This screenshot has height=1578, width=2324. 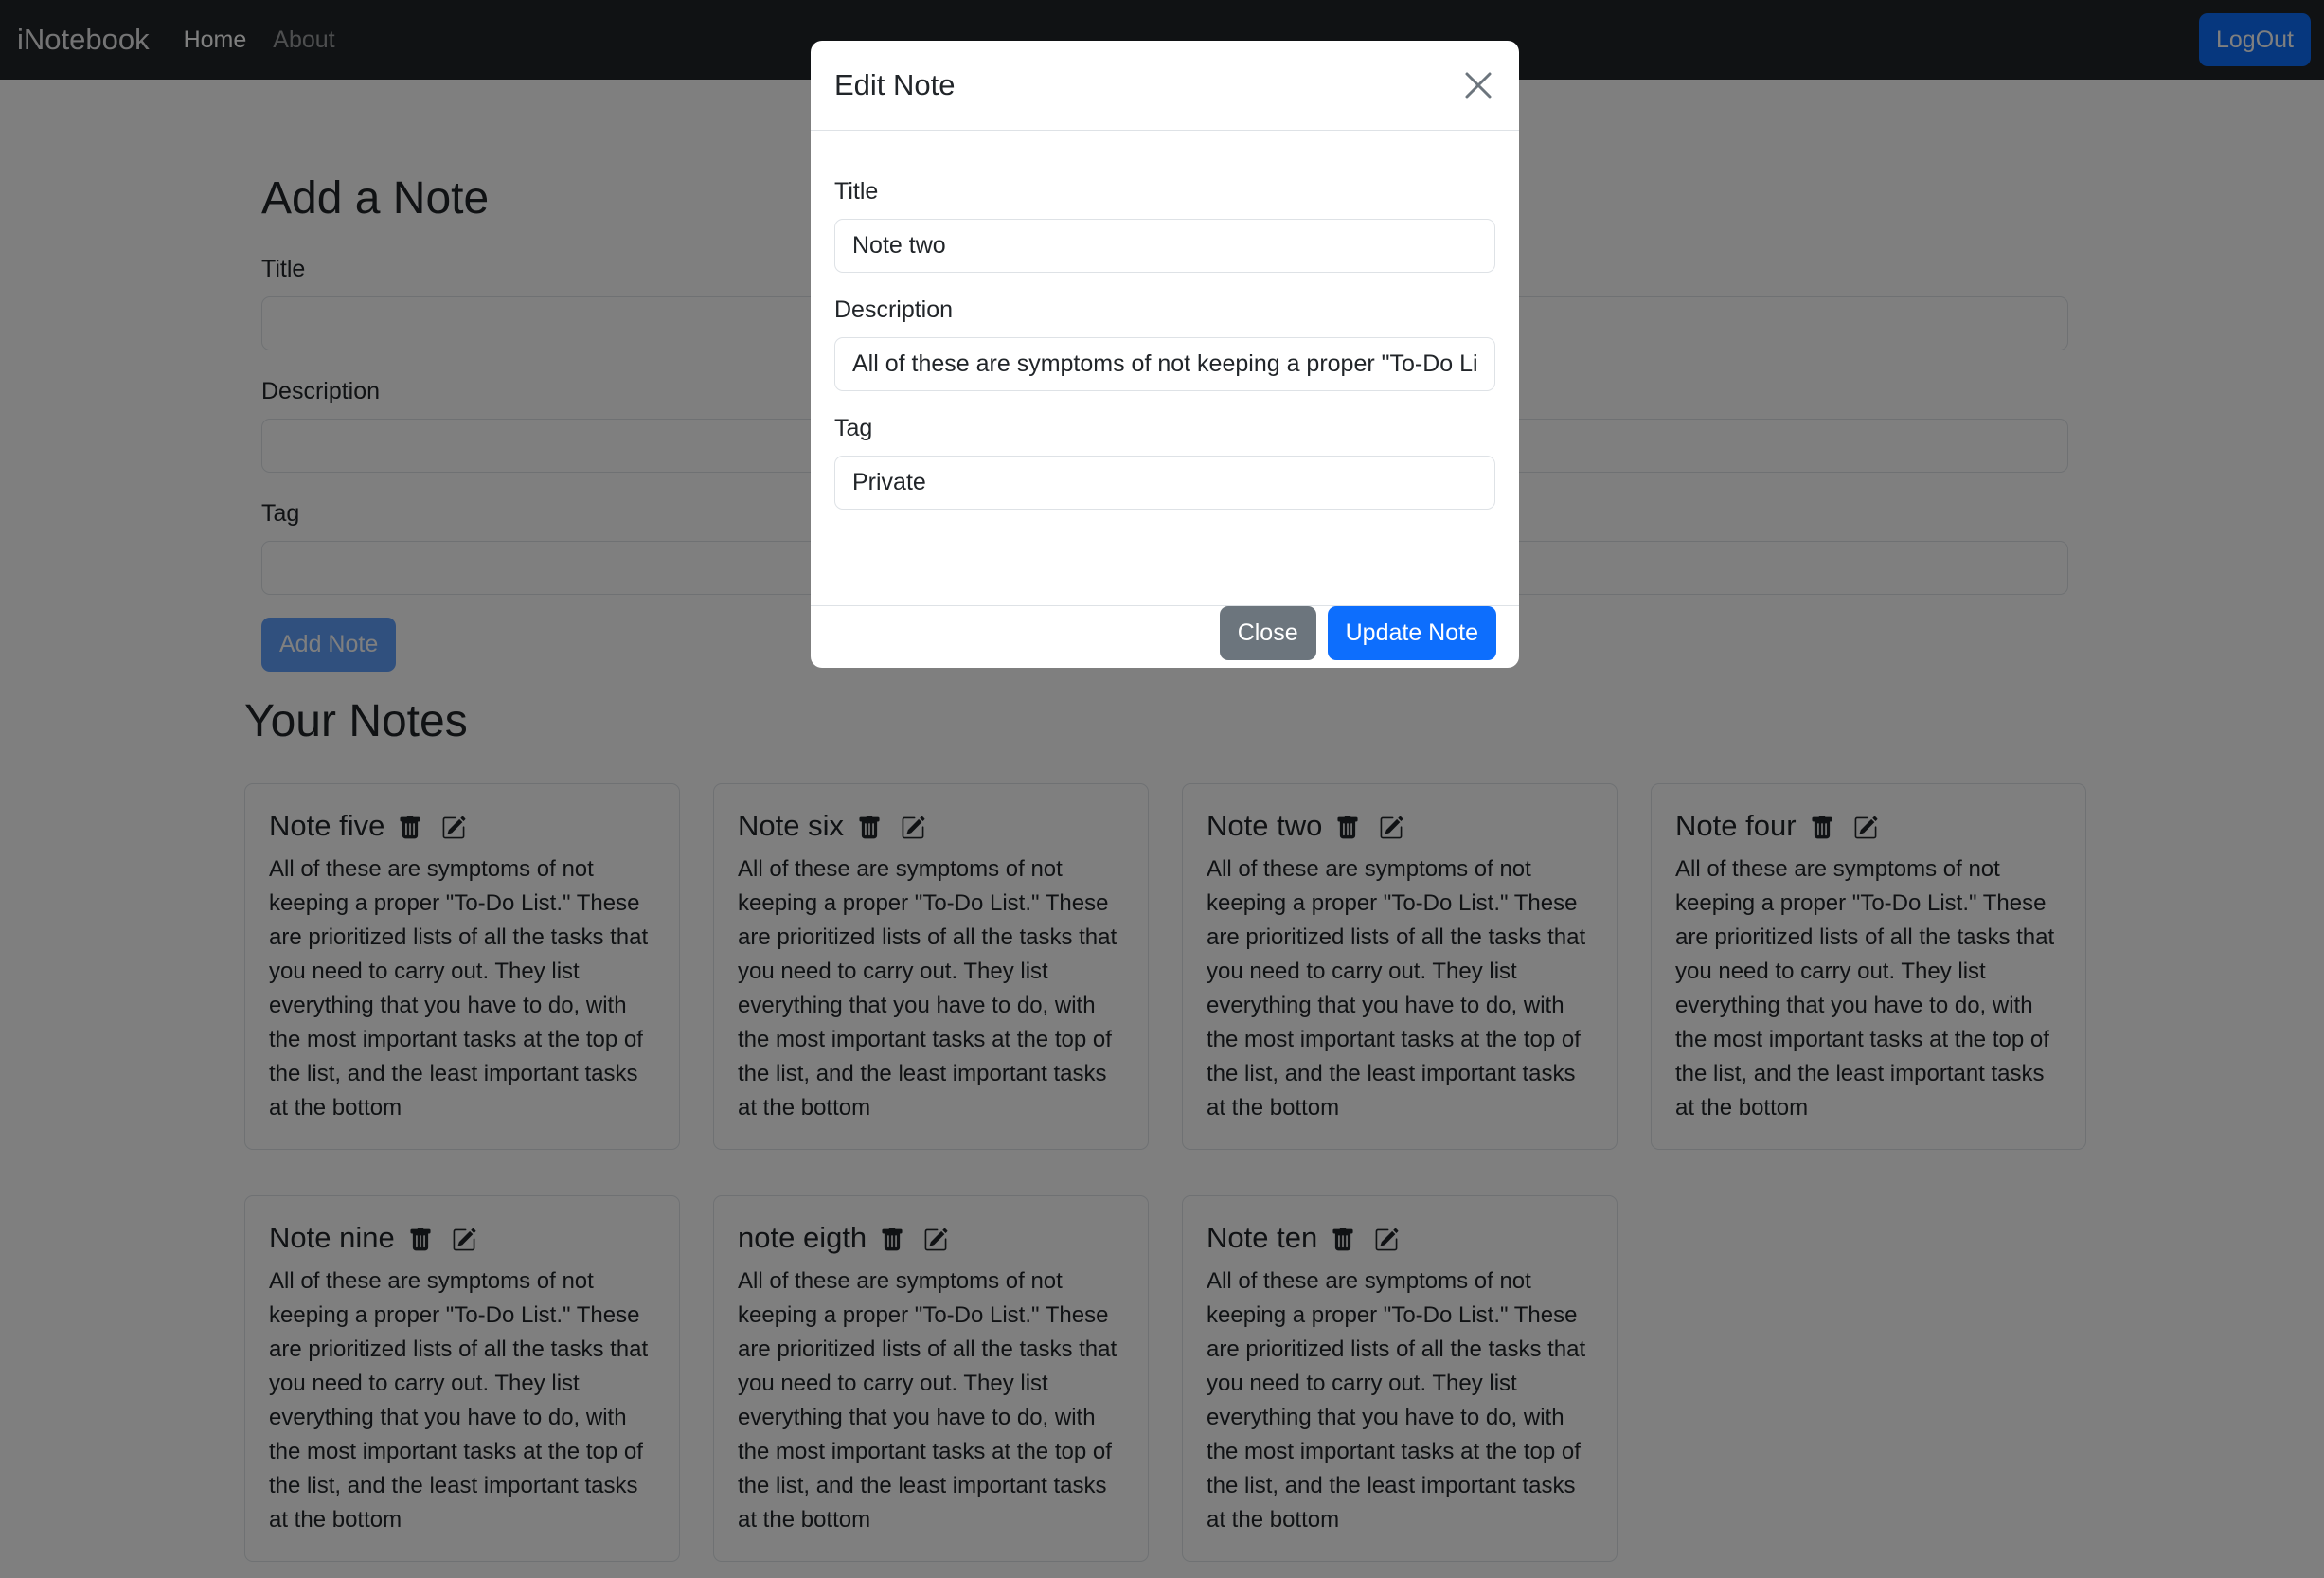 What do you see at coordinates (854, 428) in the screenshot?
I see `modal-tag-label: Tag` at bounding box center [854, 428].